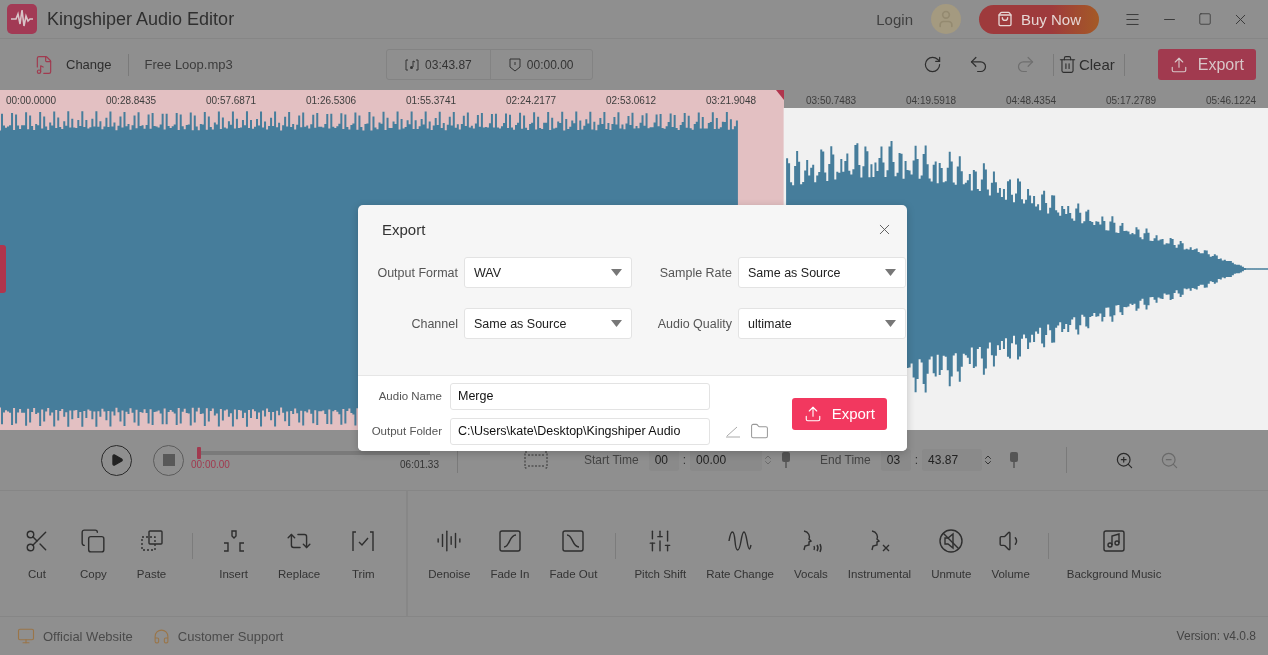 The image size is (1268, 655). I want to click on start-time-label: Start Time, so click(611, 460).